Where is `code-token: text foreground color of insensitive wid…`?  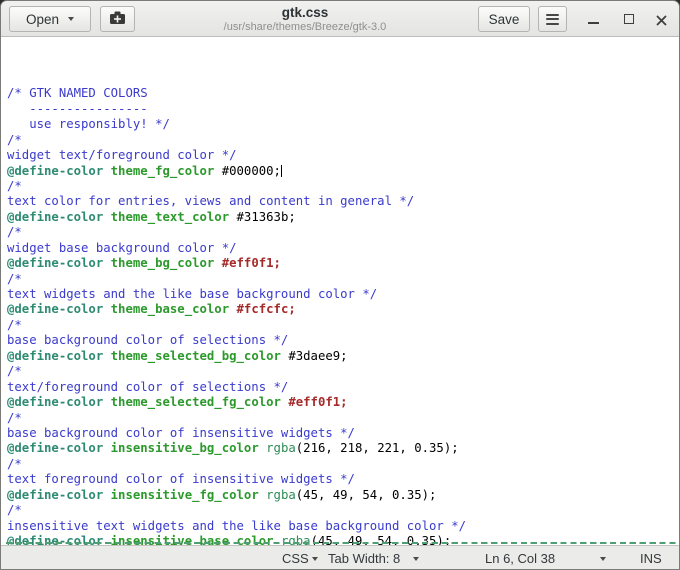
code-token: text foreground color of insensitive wid… is located at coordinates (181, 479).